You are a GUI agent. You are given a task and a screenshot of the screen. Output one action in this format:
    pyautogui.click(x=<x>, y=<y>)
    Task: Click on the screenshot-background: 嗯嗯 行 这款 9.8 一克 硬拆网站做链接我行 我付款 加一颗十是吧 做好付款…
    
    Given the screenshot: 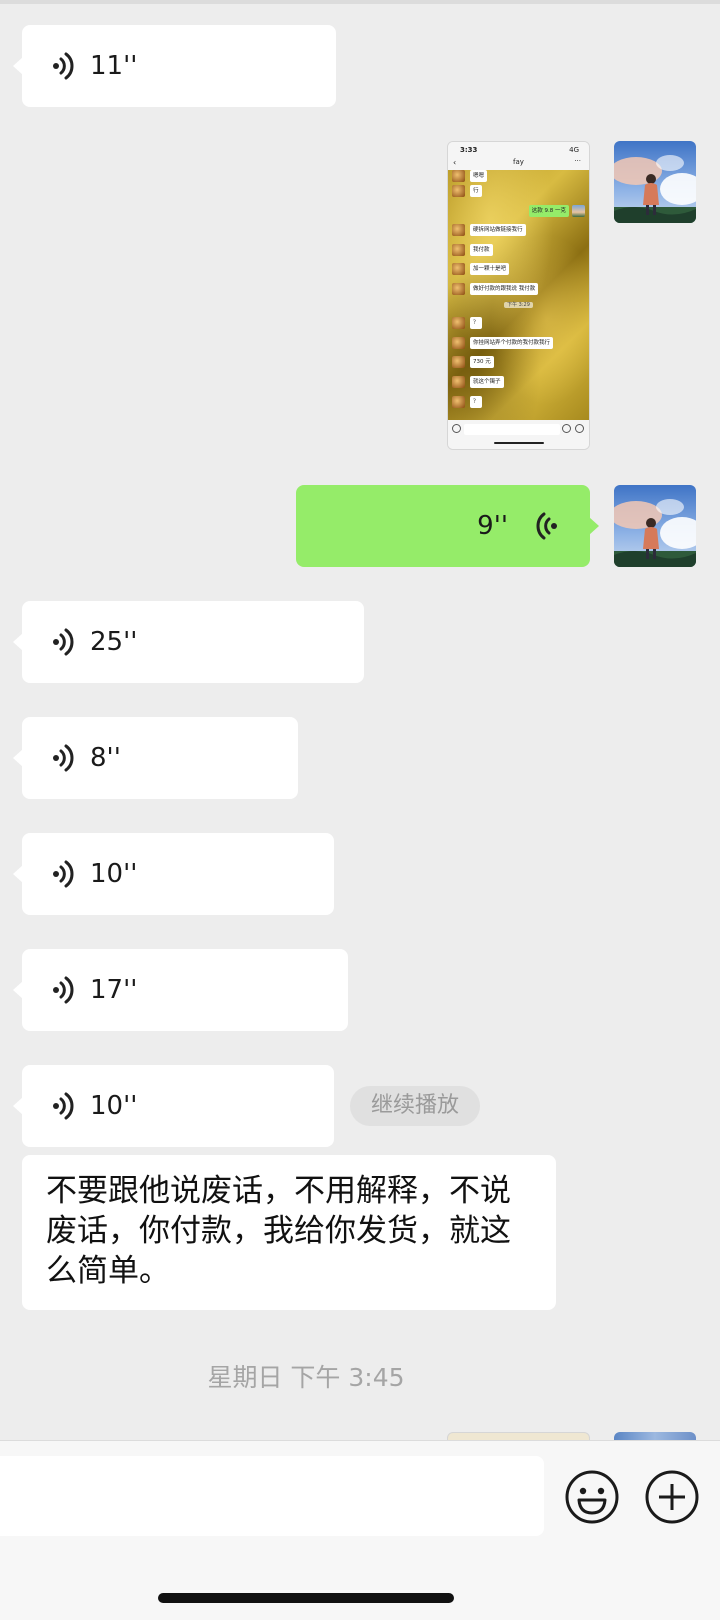 What is the action you would take?
    pyautogui.click(x=518, y=295)
    